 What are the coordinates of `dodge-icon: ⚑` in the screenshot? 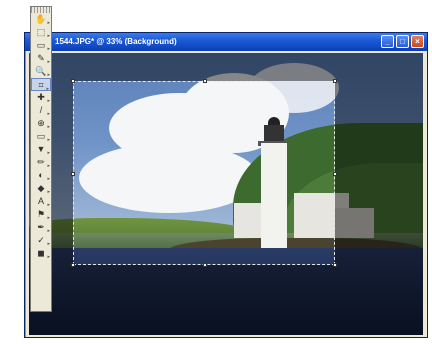 It's located at (41, 214).